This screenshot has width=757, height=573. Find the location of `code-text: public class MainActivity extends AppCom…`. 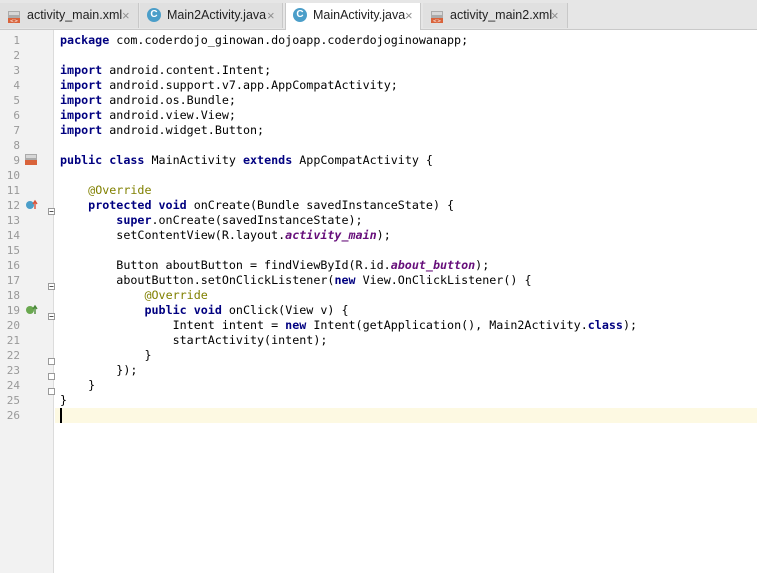

code-text: public class MainActivity extends AppCom… is located at coordinates (246, 160).